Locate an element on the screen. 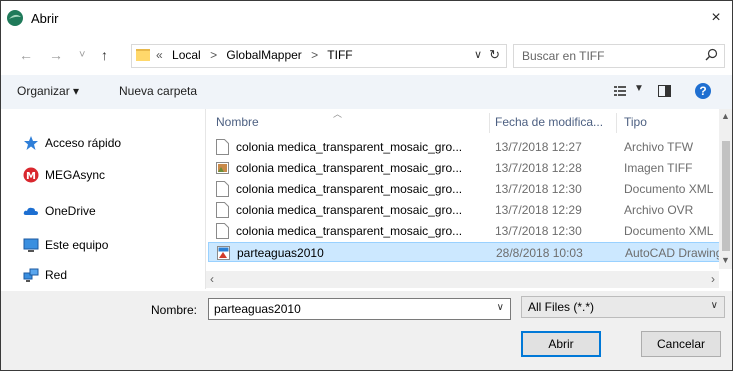 This screenshot has height=371, width=733. star-icon is located at coordinates (31, 142).